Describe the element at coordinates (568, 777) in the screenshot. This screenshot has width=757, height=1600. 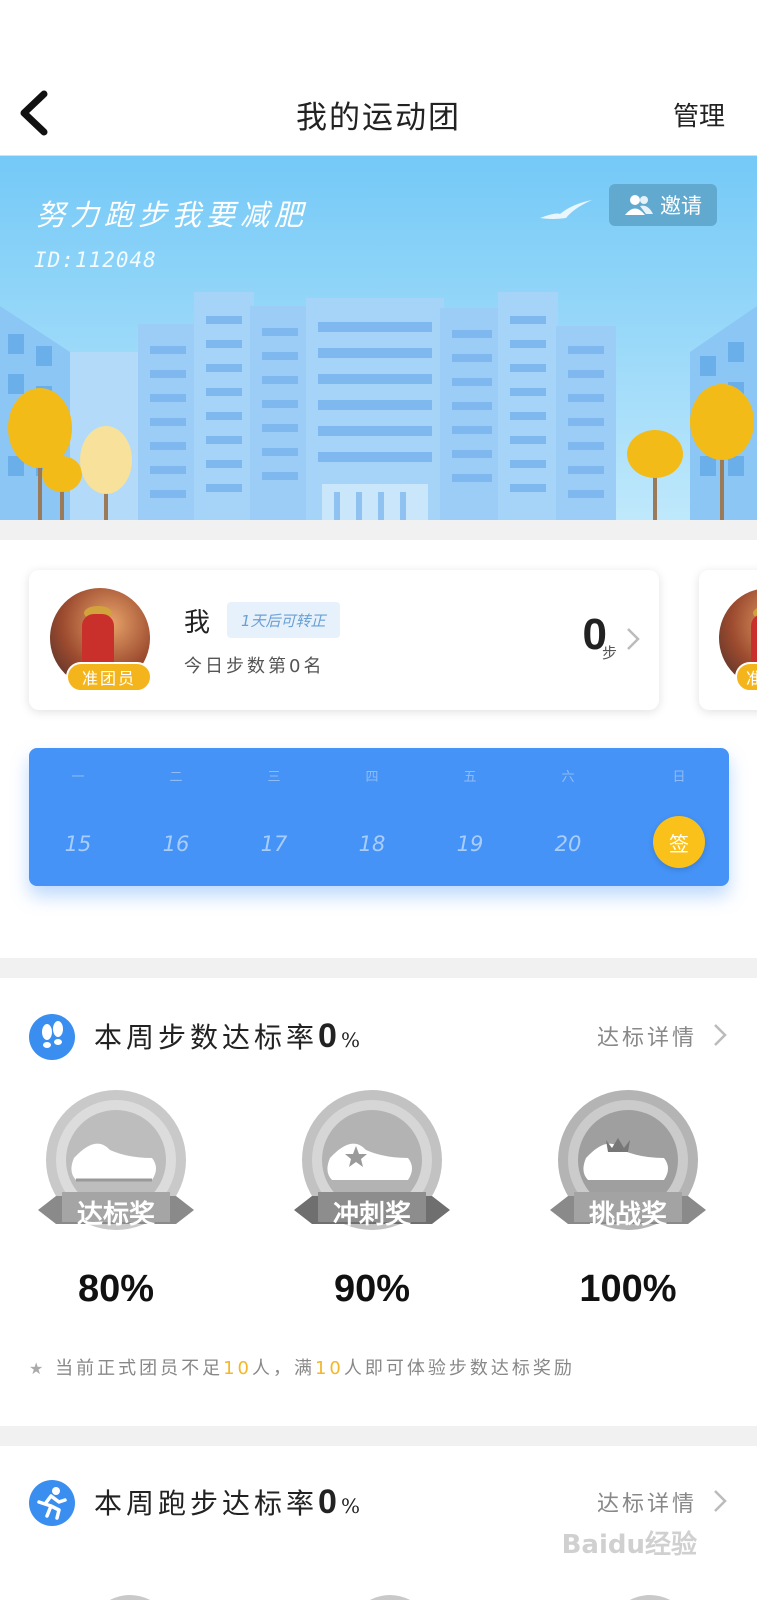
I see `weekday-label: 六` at that location.